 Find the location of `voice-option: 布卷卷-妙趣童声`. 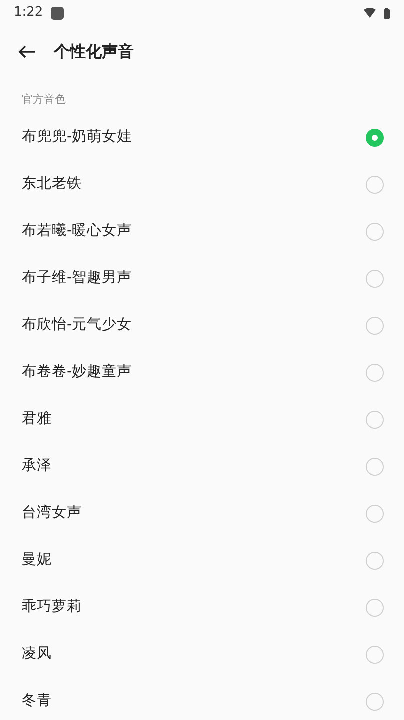

voice-option: 布卷卷-妙趣童声 is located at coordinates (202, 373).